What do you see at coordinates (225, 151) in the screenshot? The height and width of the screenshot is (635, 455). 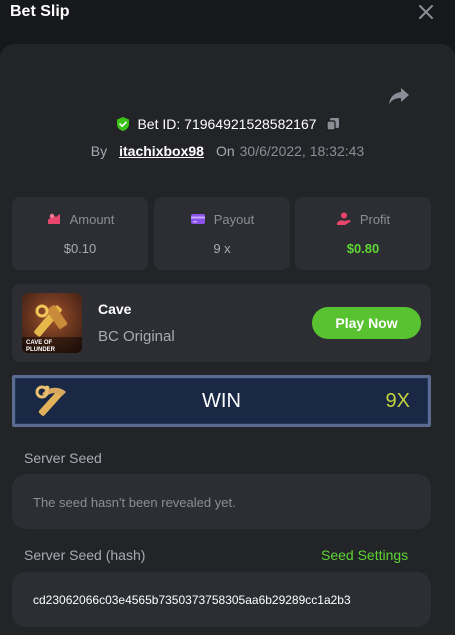 I see `on-label: On` at bounding box center [225, 151].